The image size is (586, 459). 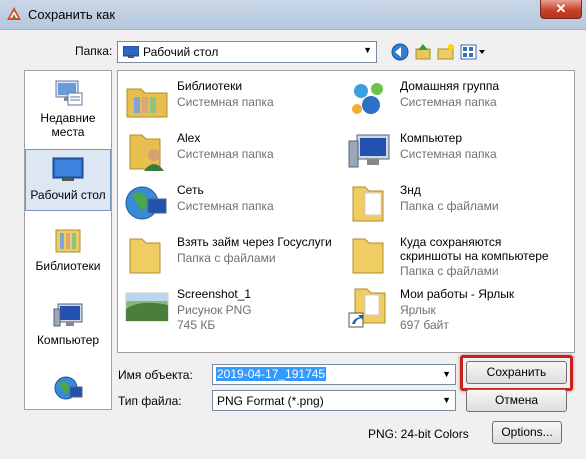 What do you see at coordinates (561, 9) in the screenshot?
I see `close-button: ✕` at bounding box center [561, 9].